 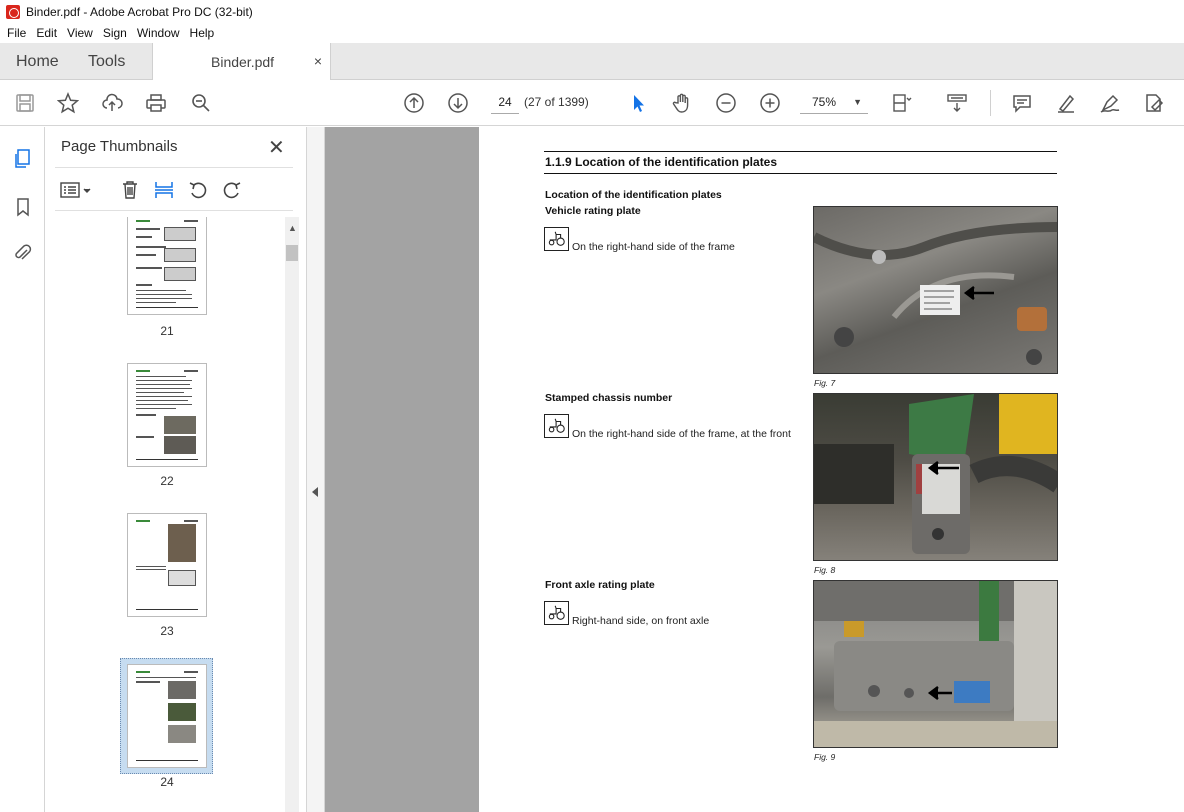 What do you see at coordinates (115, 33) in the screenshot?
I see `menu-sign: Sign` at bounding box center [115, 33].